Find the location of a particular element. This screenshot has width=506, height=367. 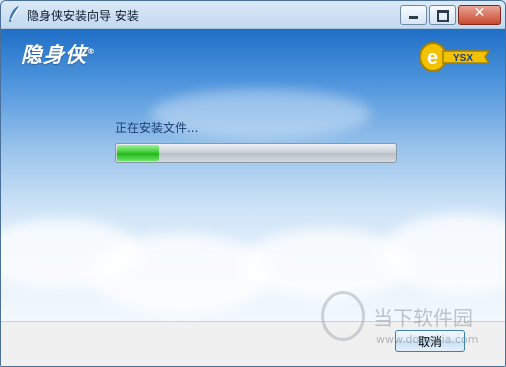

ysx-key-logo-icon: e YSX is located at coordinates (455, 57).